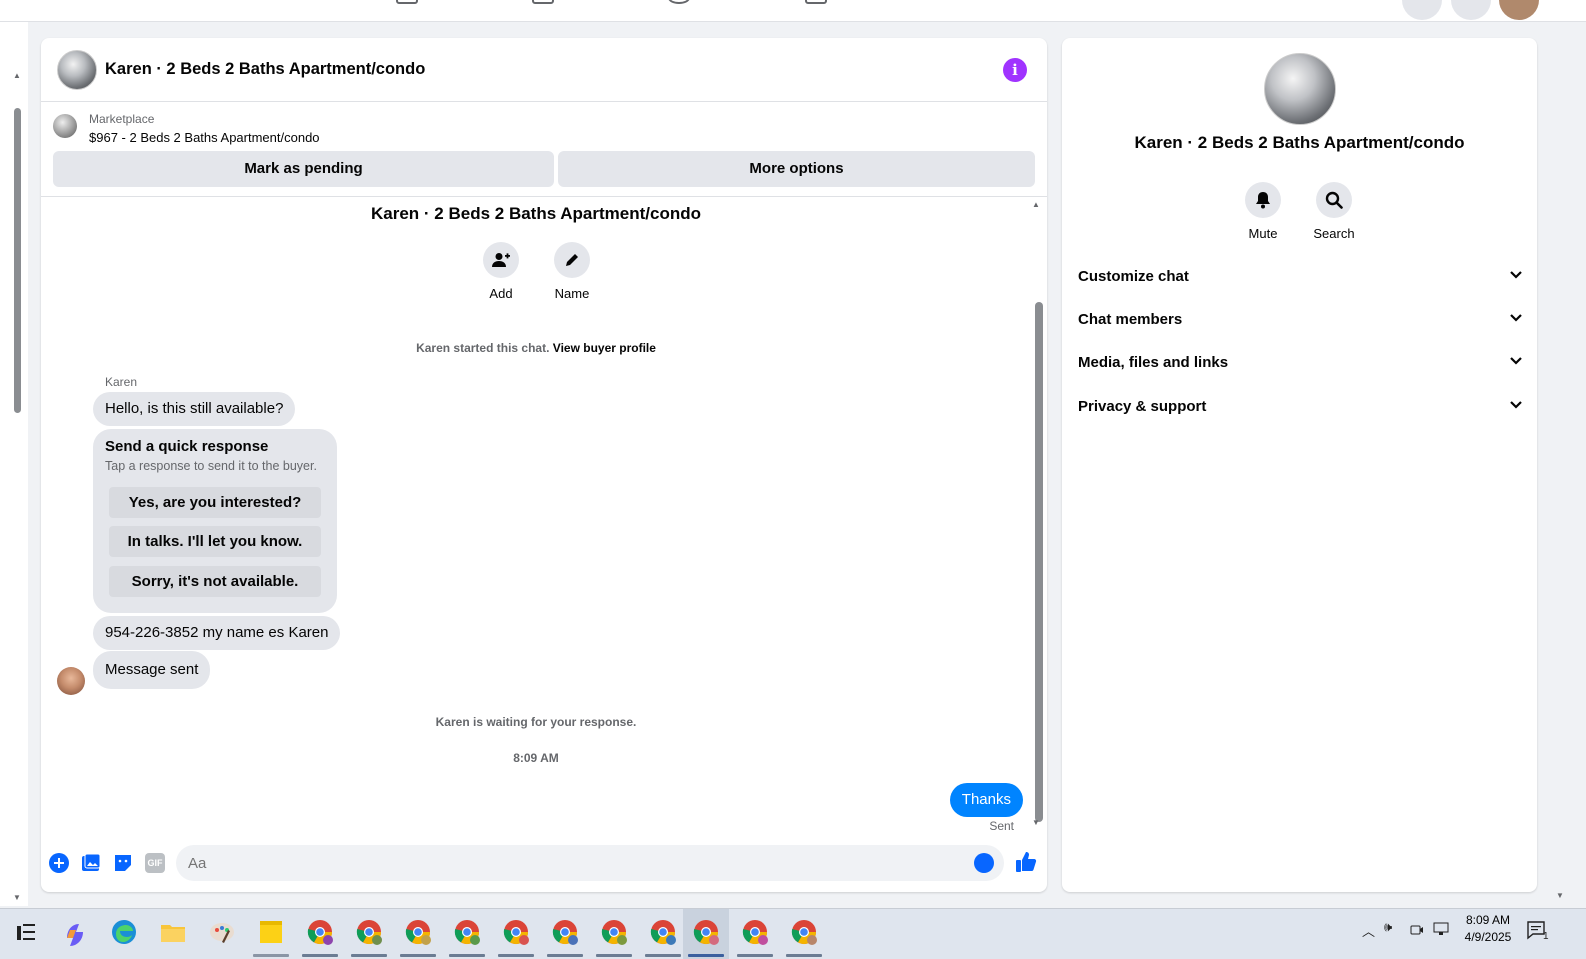 This screenshot has width=1586, height=959. What do you see at coordinates (215, 581) in the screenshot?
I see `quick-response-sorry-button: Sorry, it's not available.` at bounding box center [215, 581].